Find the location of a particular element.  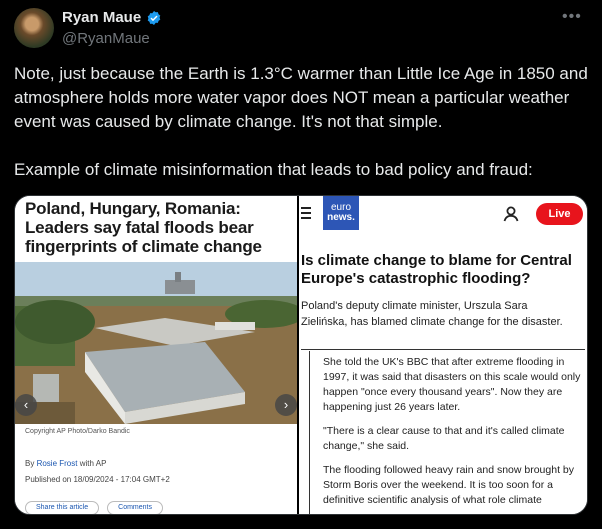

published-date: Published on 18/09/2024 - 17:04 GMT+2 is located at coordinates (97, 479).